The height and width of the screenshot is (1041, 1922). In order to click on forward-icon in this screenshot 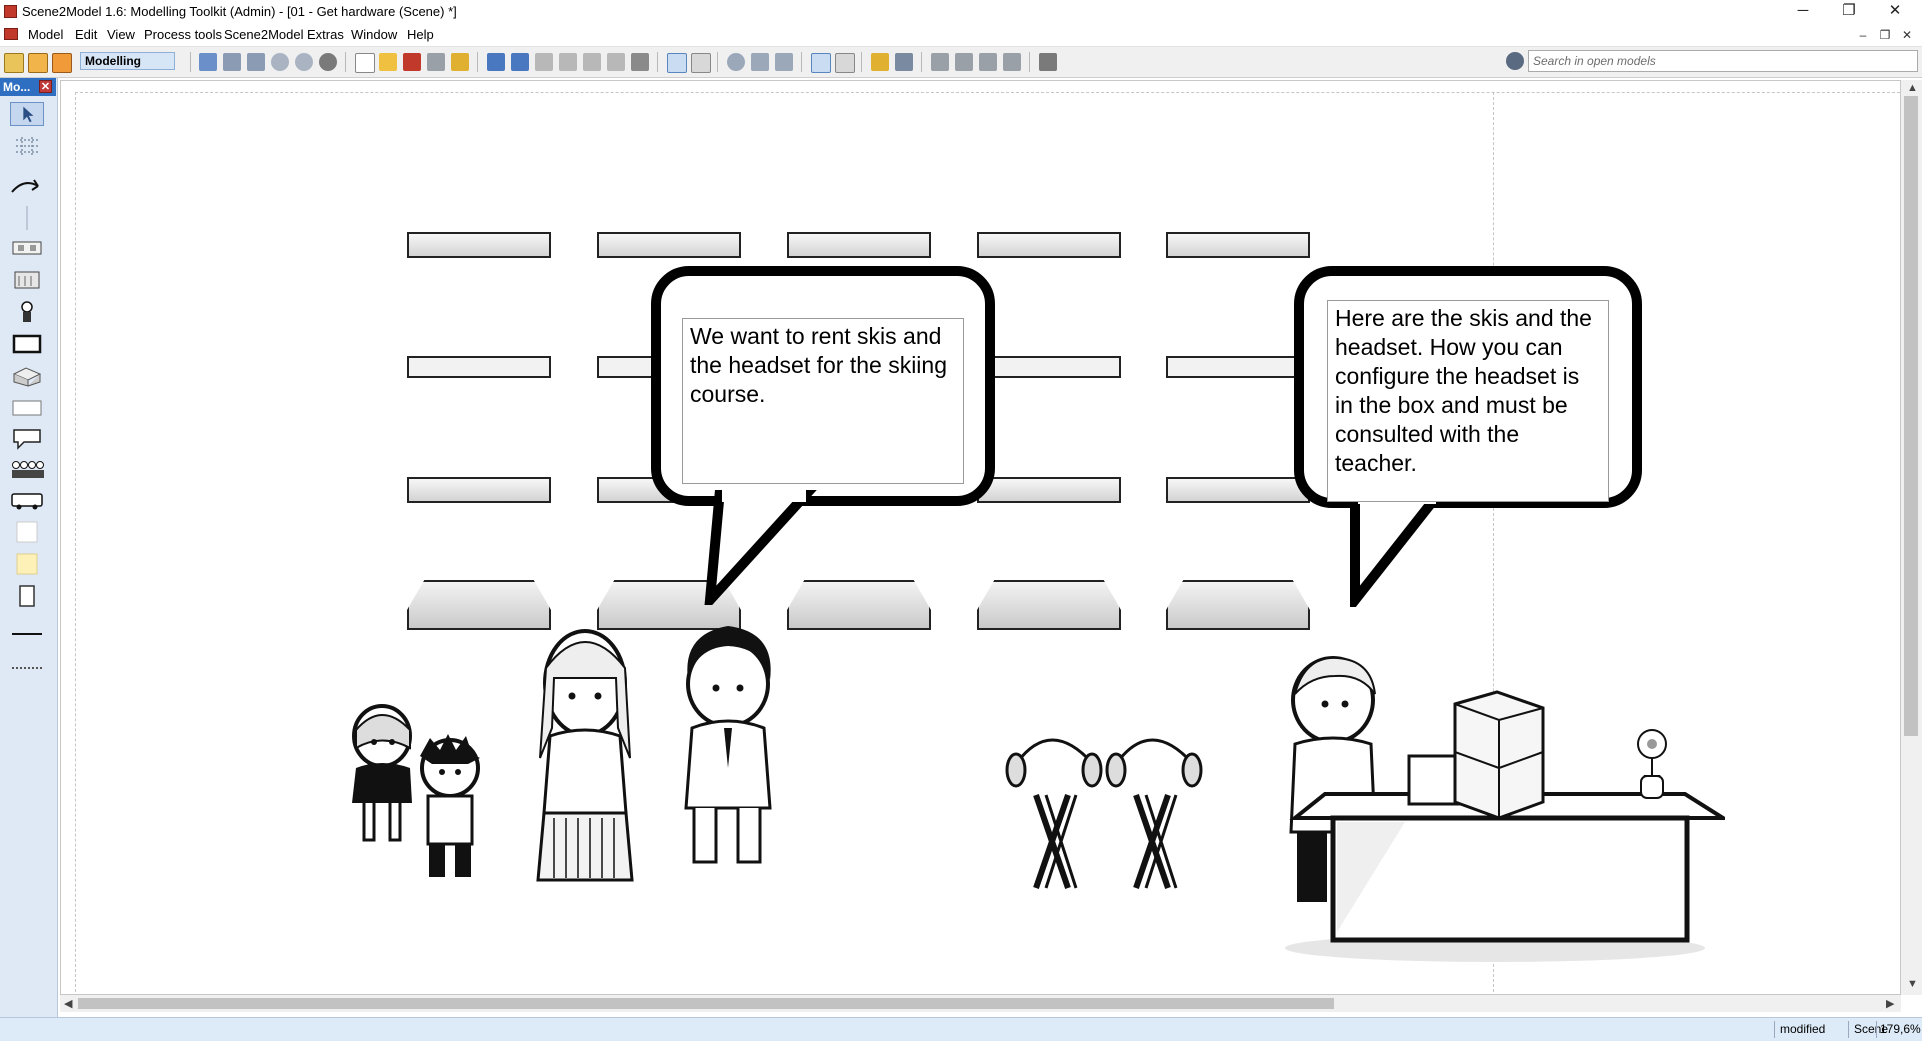, I will do `click(304, 62)`.